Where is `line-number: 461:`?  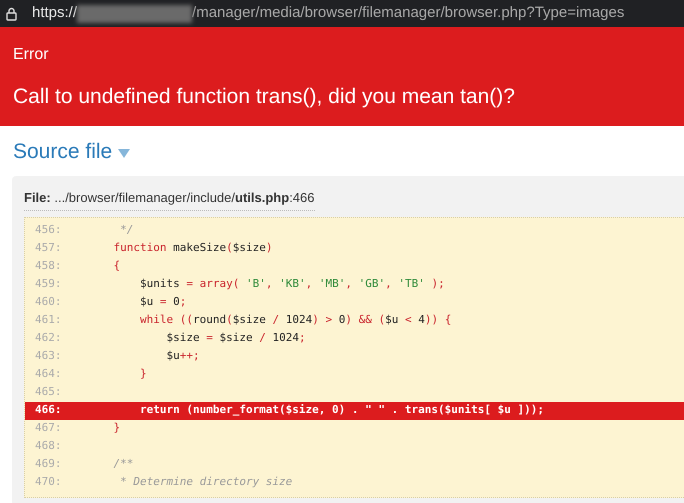
line-number: 461: is located at coordinates (48, 320).